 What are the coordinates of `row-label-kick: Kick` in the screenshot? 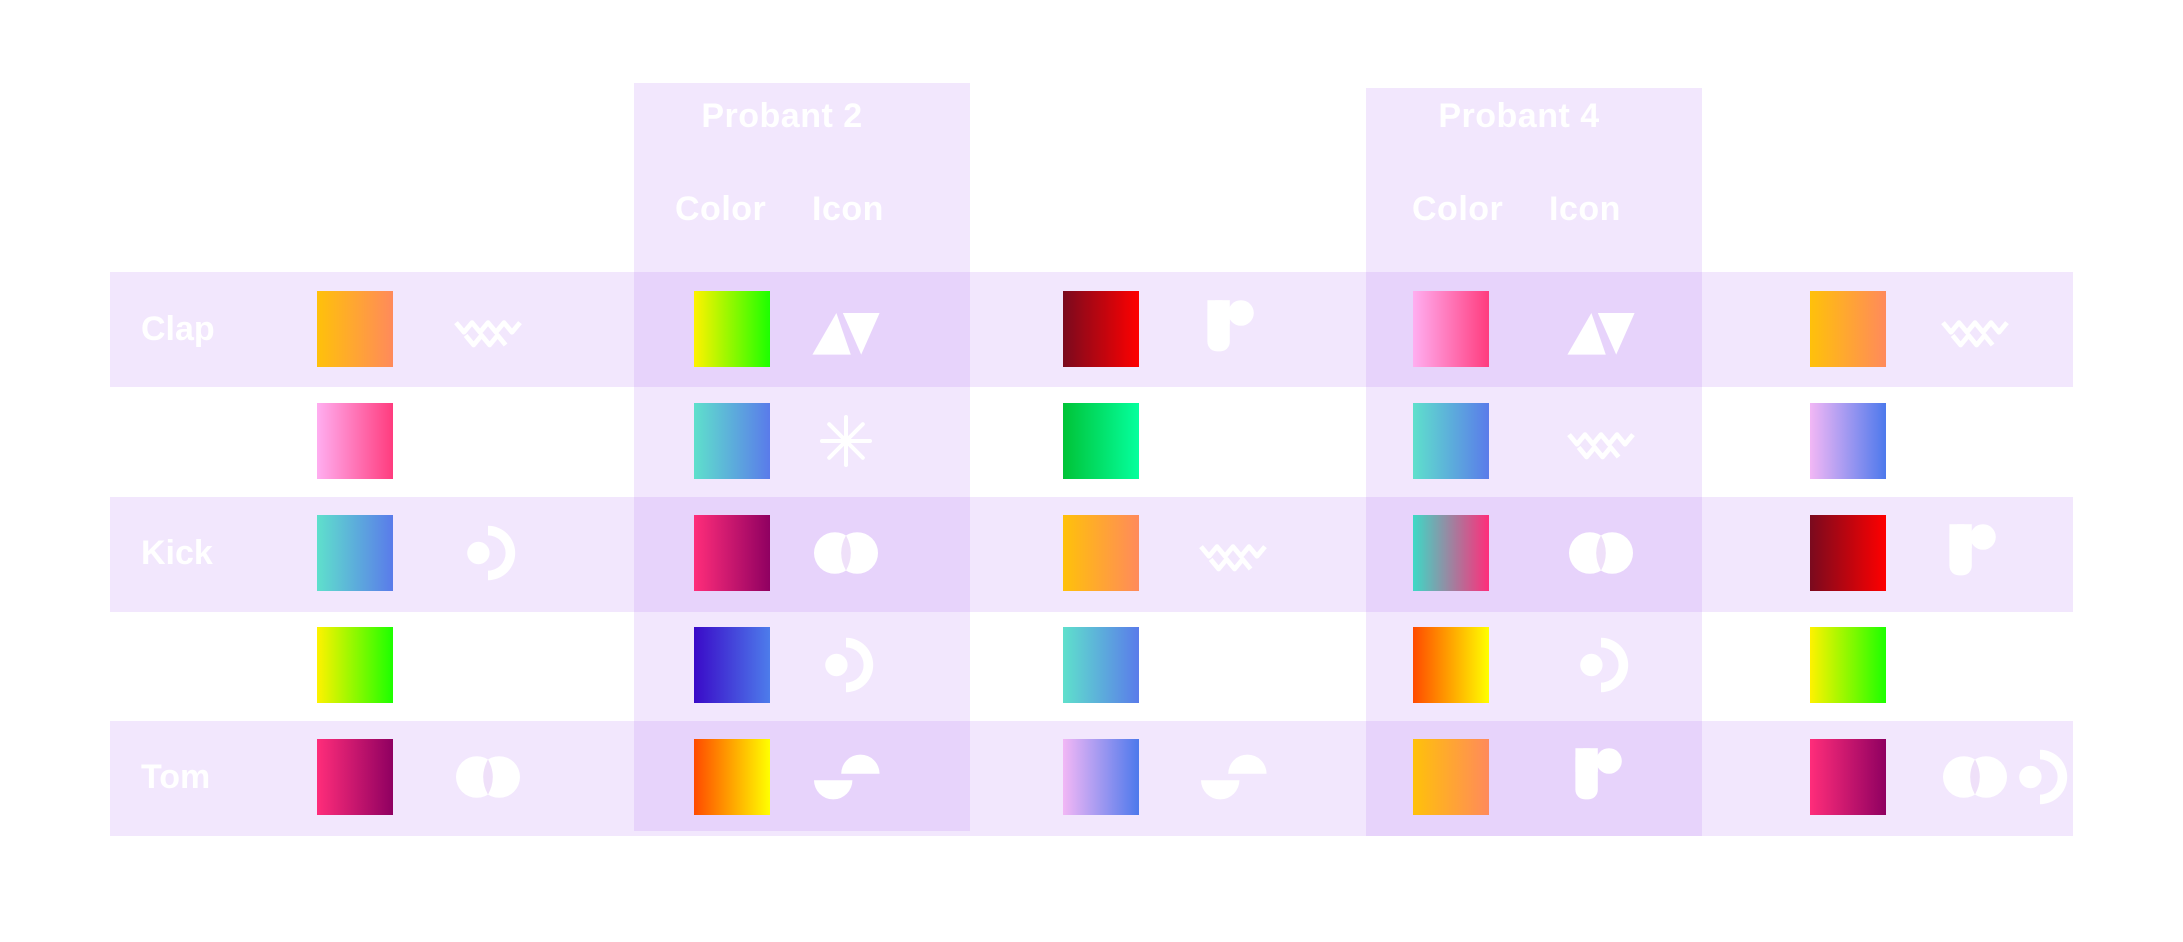 It's located at (177, 553).